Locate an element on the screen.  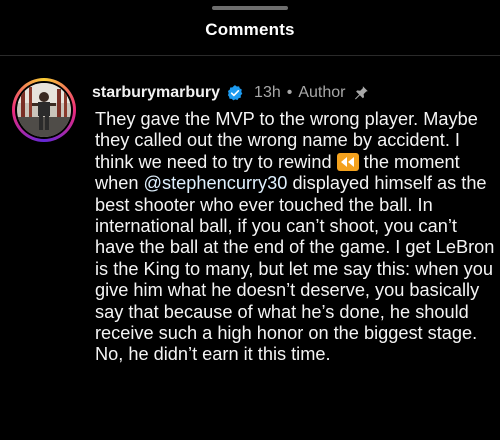
sheet-drag-handle is located at coordinates (250, 8).